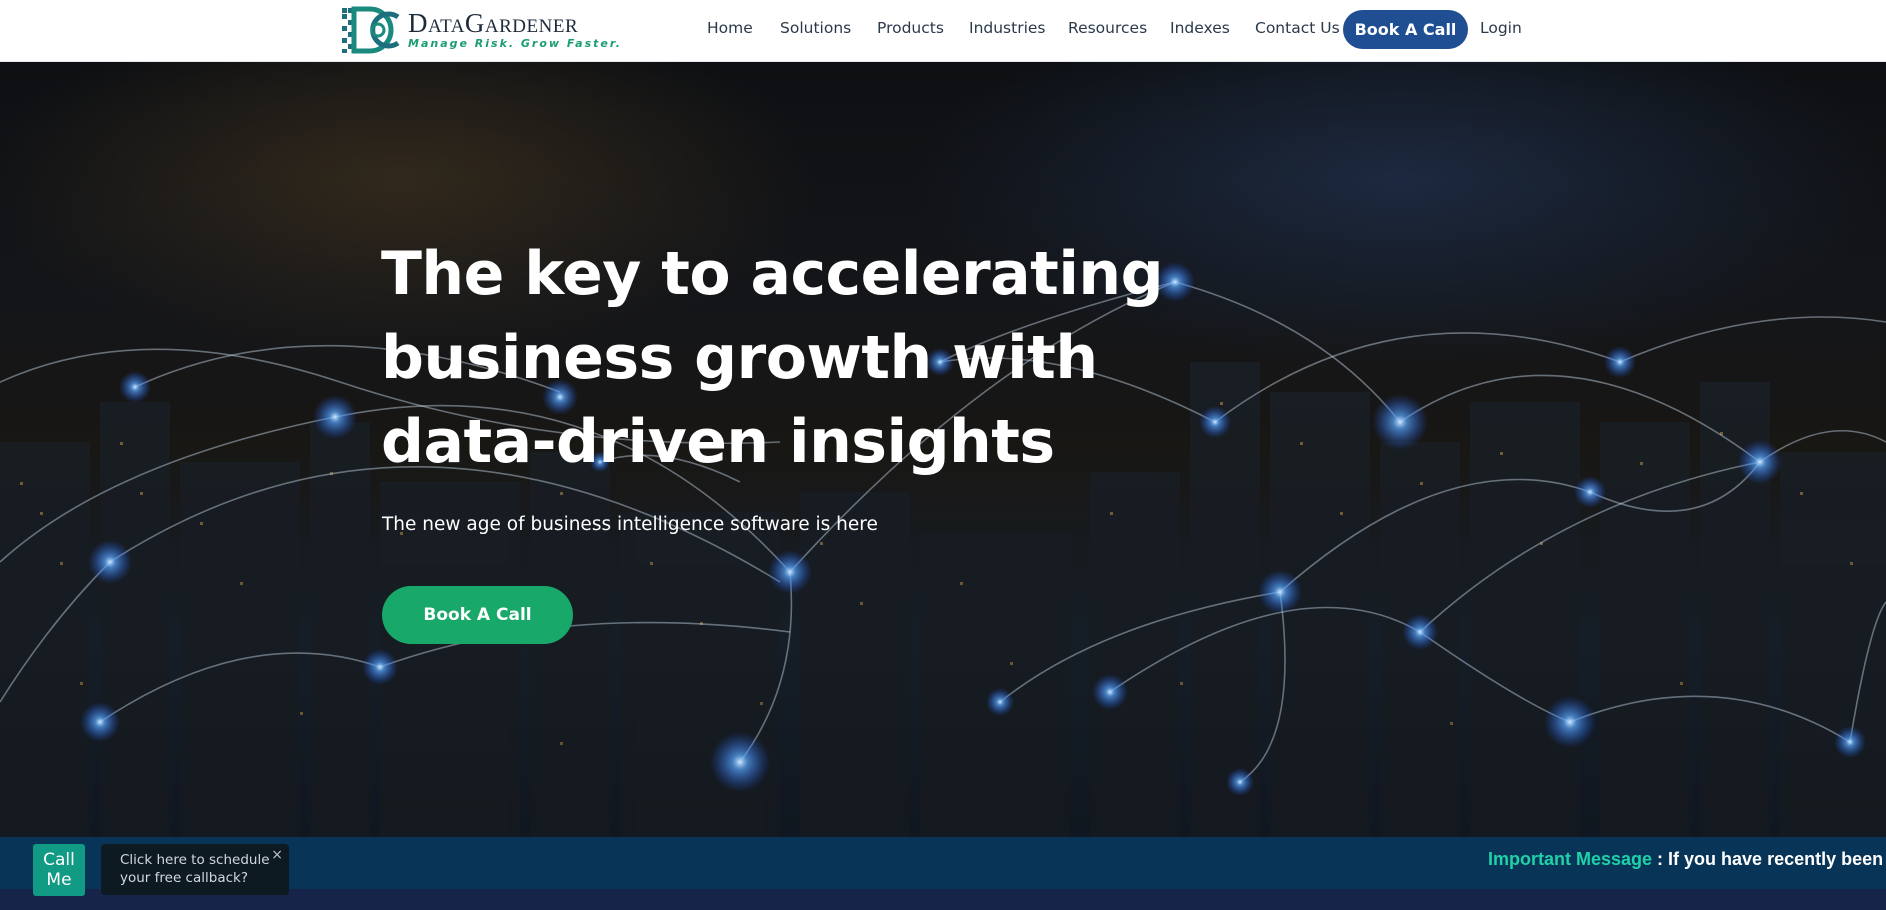 This screenshot has height=910, width=1886. I want to click on nav-products: Products, so click(910, 28).